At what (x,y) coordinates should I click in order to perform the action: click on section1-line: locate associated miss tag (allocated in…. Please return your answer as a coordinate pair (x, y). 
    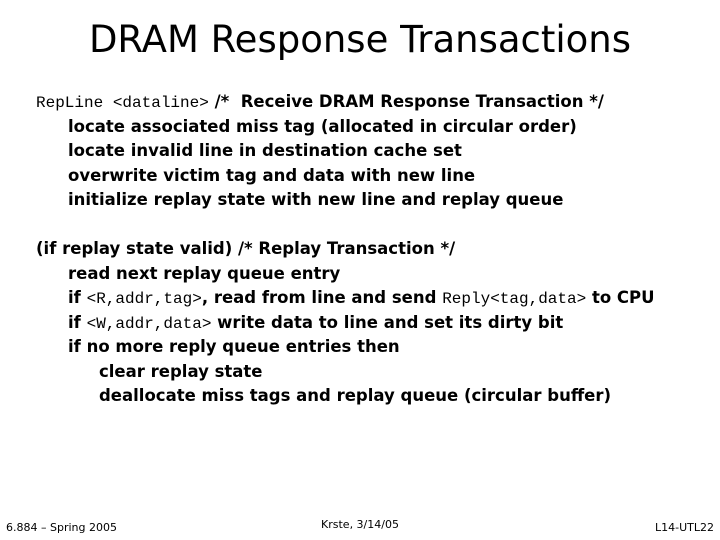
    Looking at the image, I should click on (322, 126).